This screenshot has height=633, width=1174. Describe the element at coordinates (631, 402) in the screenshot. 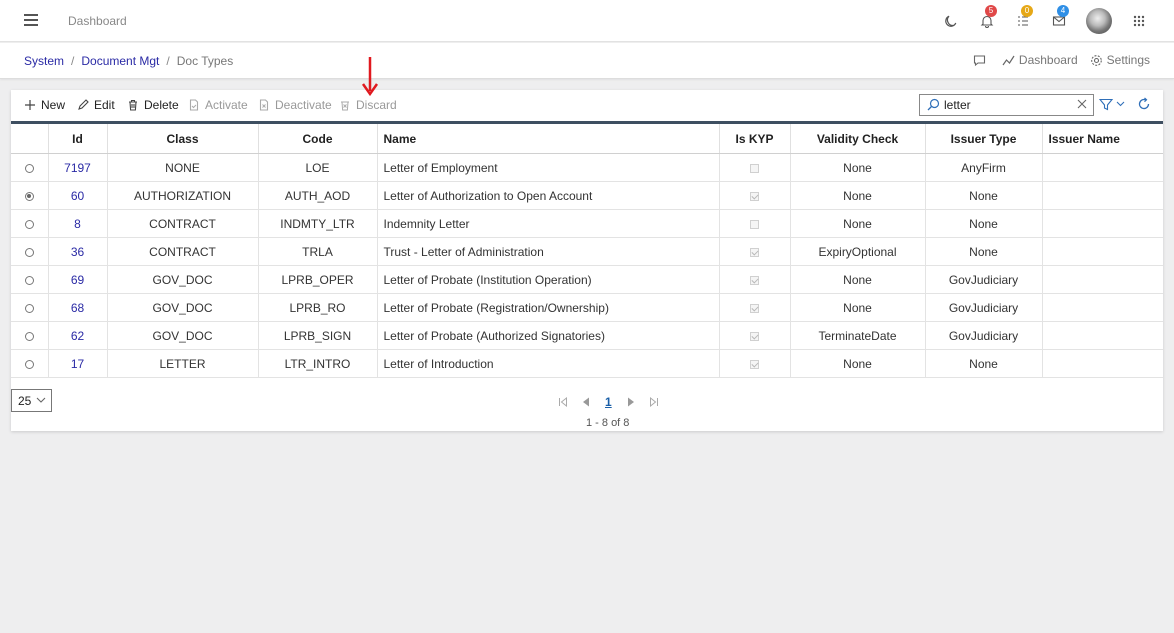

I see `next-page-button` at that location.